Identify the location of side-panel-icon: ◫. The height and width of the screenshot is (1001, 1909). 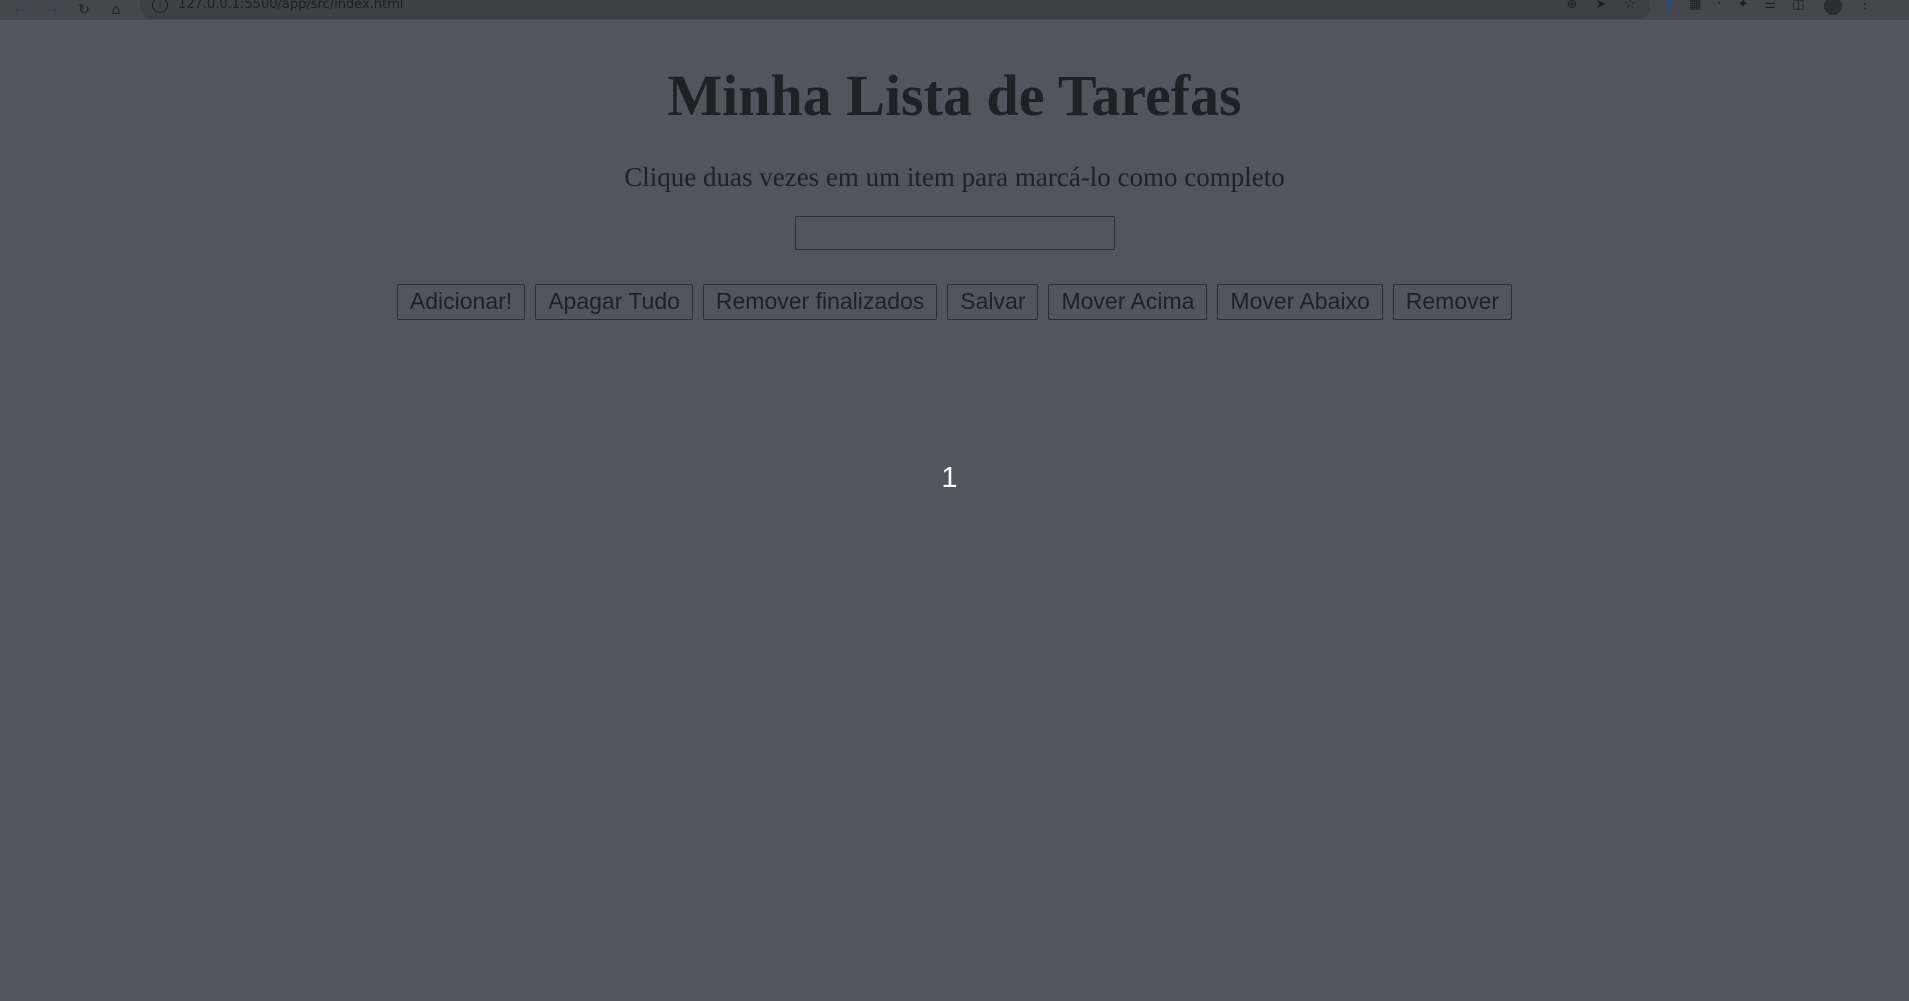
(1798, 7).